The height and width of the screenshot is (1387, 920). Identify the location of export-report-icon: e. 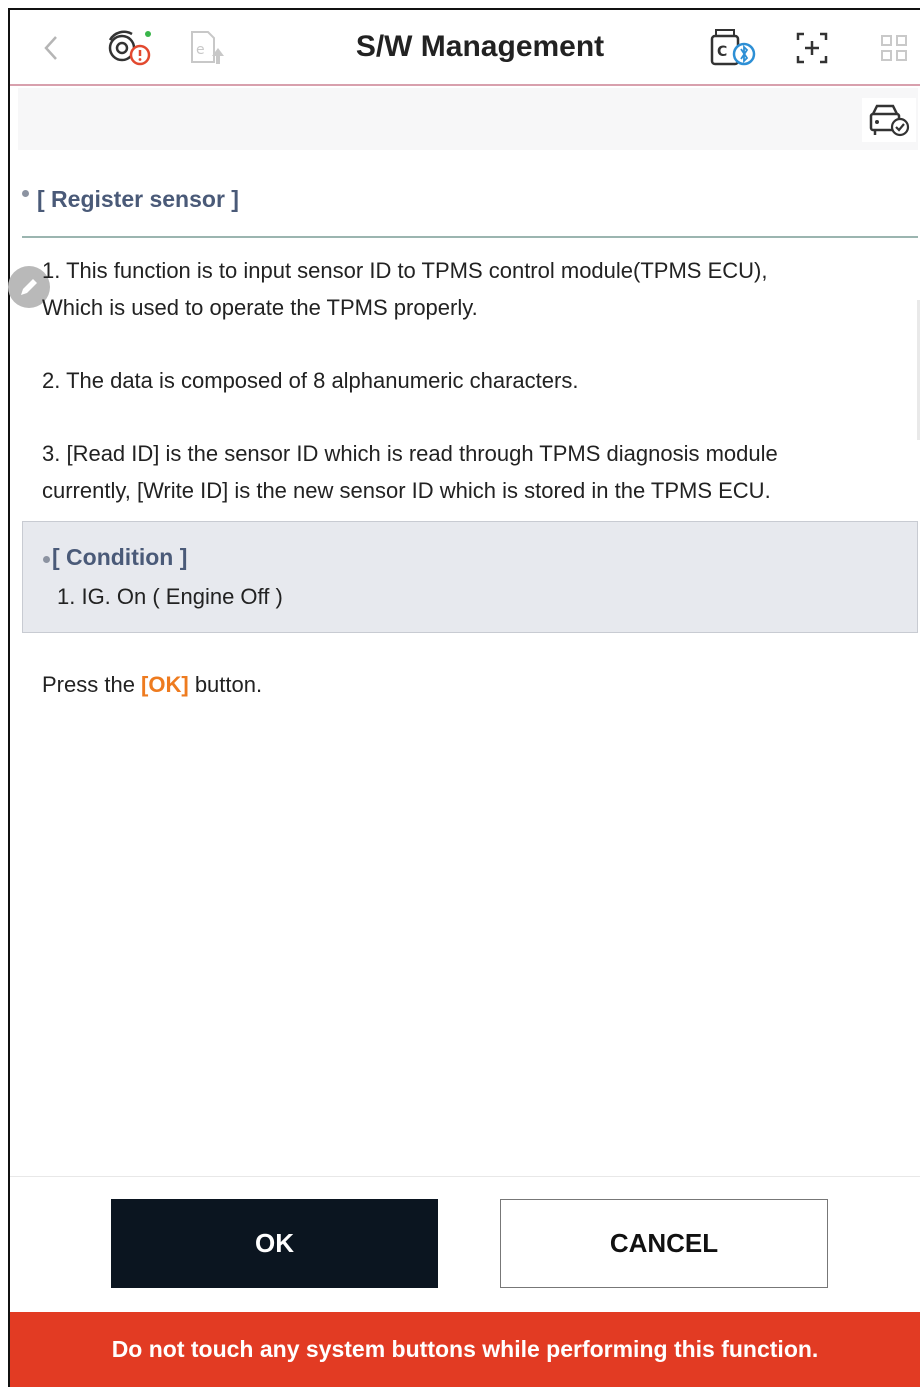
(208, 48).